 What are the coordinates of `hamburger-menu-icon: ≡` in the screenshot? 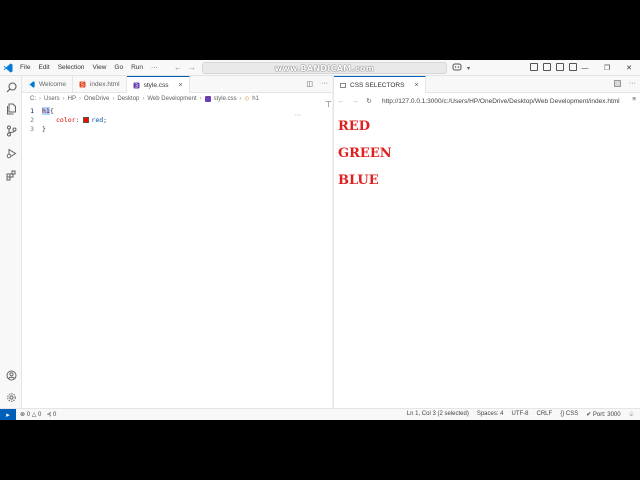 It's located at (634, 99).